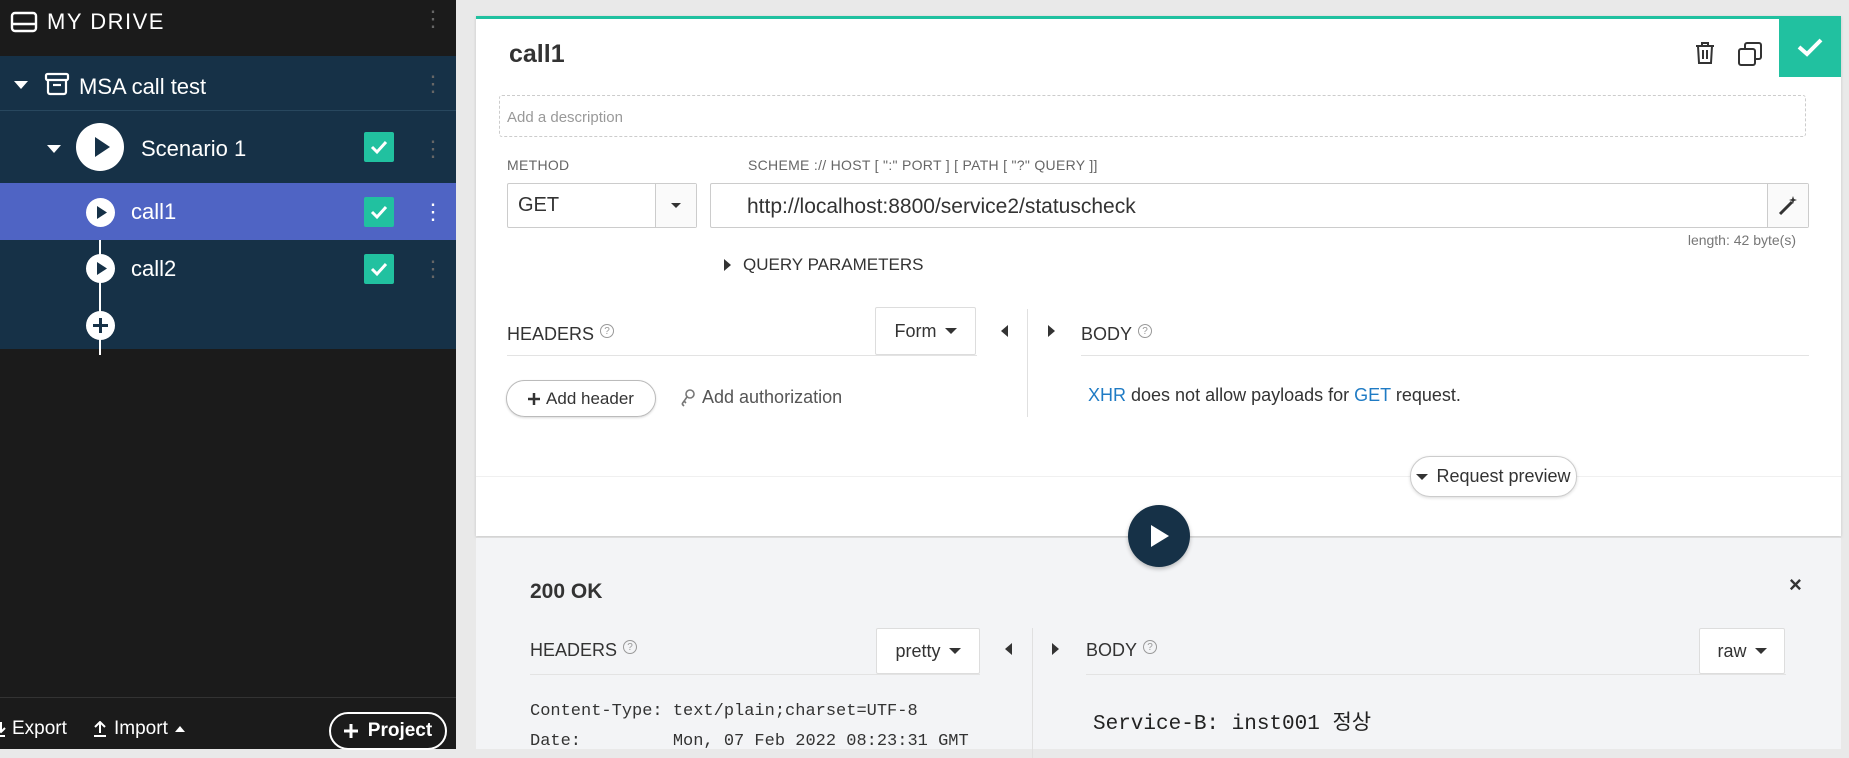  Describe the element at coordinates (590, 398) in the screenshot. I see `add-header-label: Add header` at that location.